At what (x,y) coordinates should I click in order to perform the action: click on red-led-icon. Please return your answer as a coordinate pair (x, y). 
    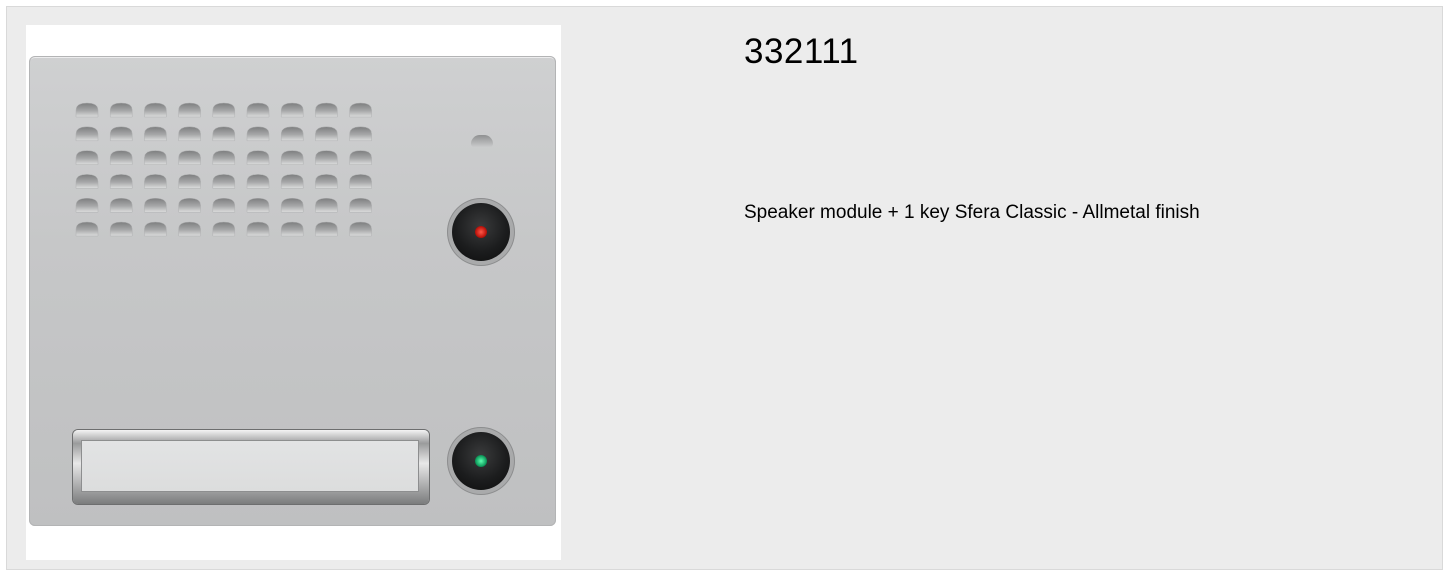
    Looking at the image, I should click on (481, 232).